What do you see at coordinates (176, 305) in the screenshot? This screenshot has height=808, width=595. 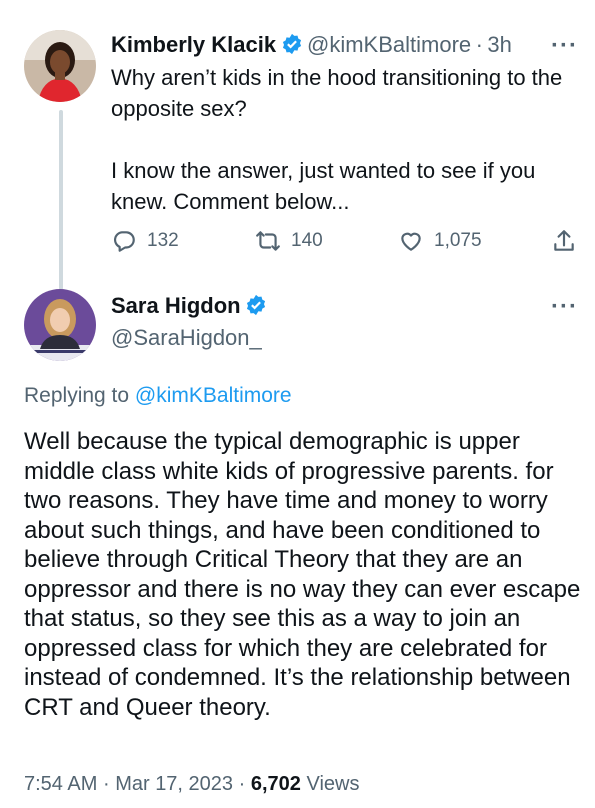 I see `author-name: Sara Higdon` at bounding box center [176, 305].